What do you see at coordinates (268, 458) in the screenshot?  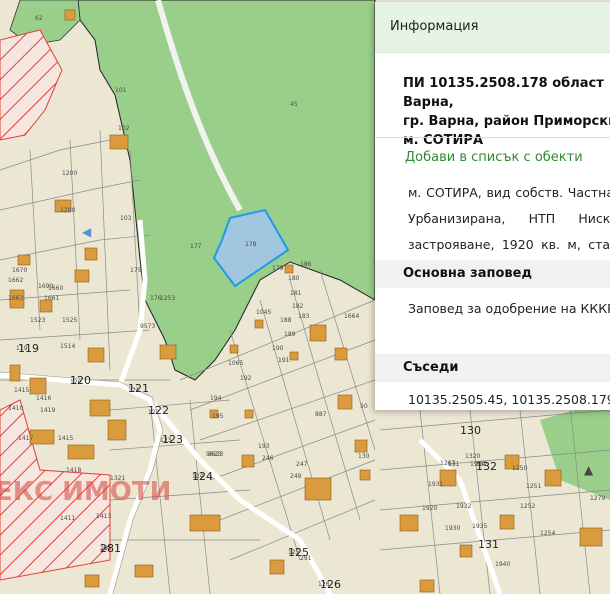 I see `parcel-number-label: 246` at bounding box center [268, 458].